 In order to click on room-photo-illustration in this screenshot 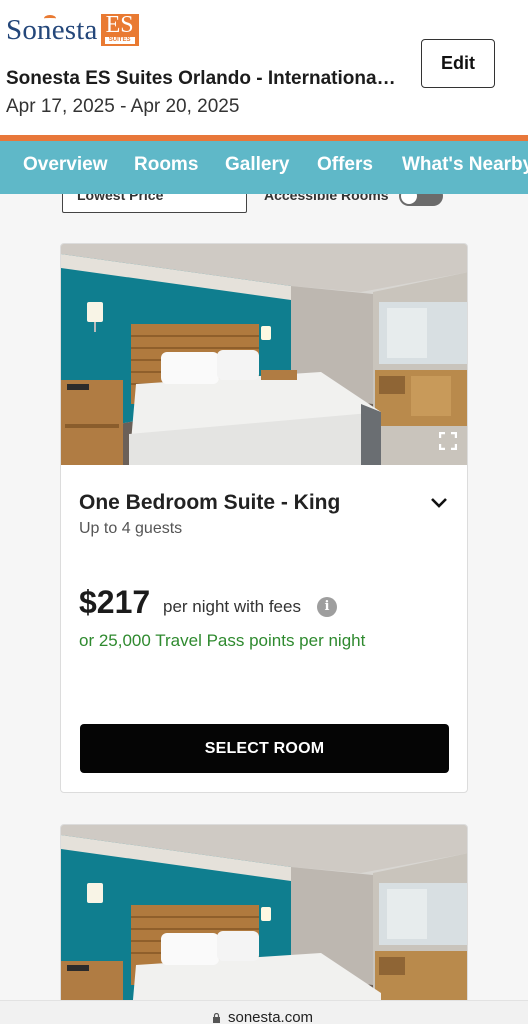, I will do `click(264, 924)`.